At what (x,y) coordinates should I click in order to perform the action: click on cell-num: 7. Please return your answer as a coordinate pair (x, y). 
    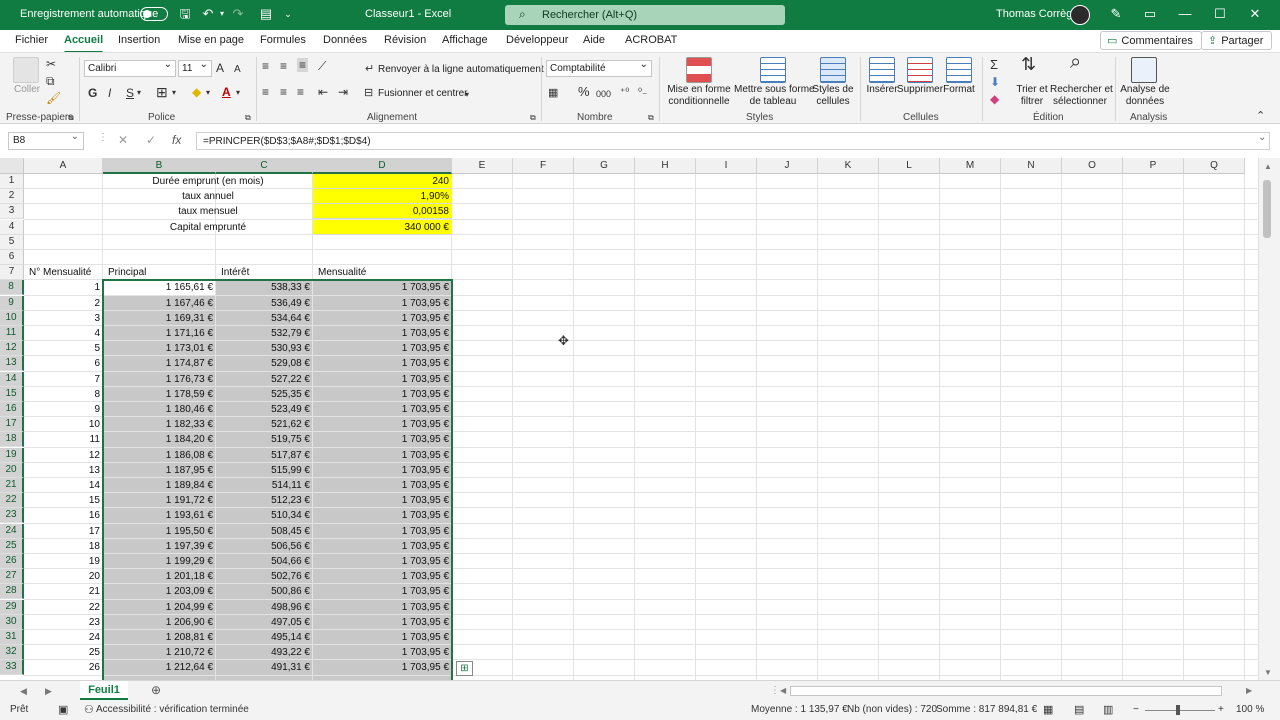
    Looking at the image, I should click on (63, 379).